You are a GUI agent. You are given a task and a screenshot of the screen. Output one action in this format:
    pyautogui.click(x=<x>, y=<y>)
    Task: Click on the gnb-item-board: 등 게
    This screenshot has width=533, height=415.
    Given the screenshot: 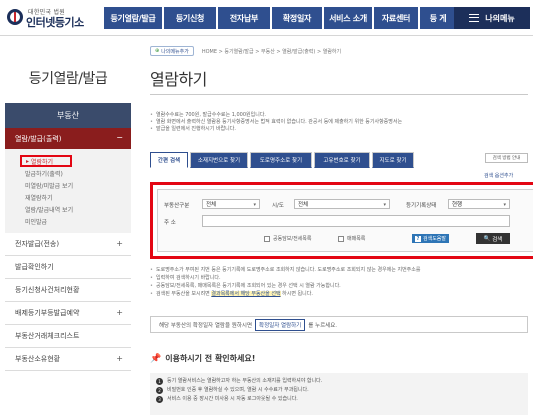 What is the action you would take?
    pyautogui.click(x=438, y=18)
    